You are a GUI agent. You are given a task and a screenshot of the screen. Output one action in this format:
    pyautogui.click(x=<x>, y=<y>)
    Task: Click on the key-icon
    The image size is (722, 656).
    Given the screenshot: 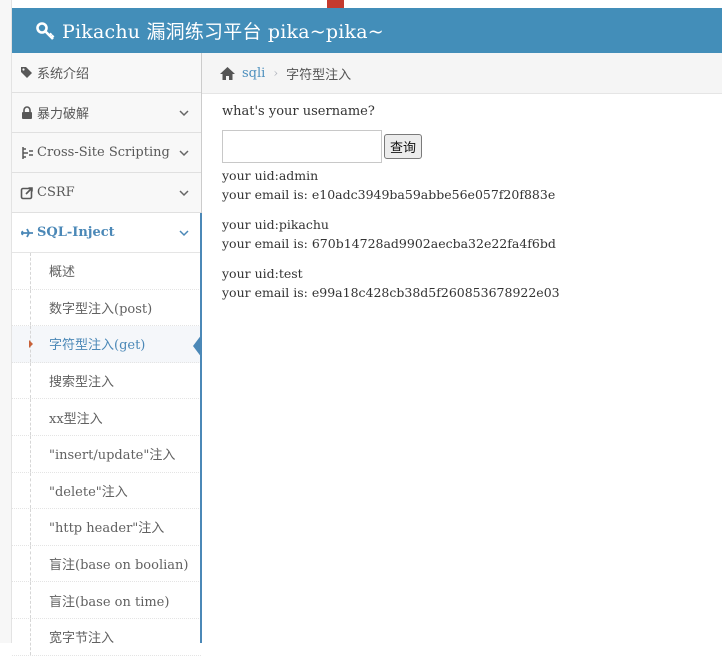 What is the action you would take?
    pyautogui.click(x=46, y=31)
    